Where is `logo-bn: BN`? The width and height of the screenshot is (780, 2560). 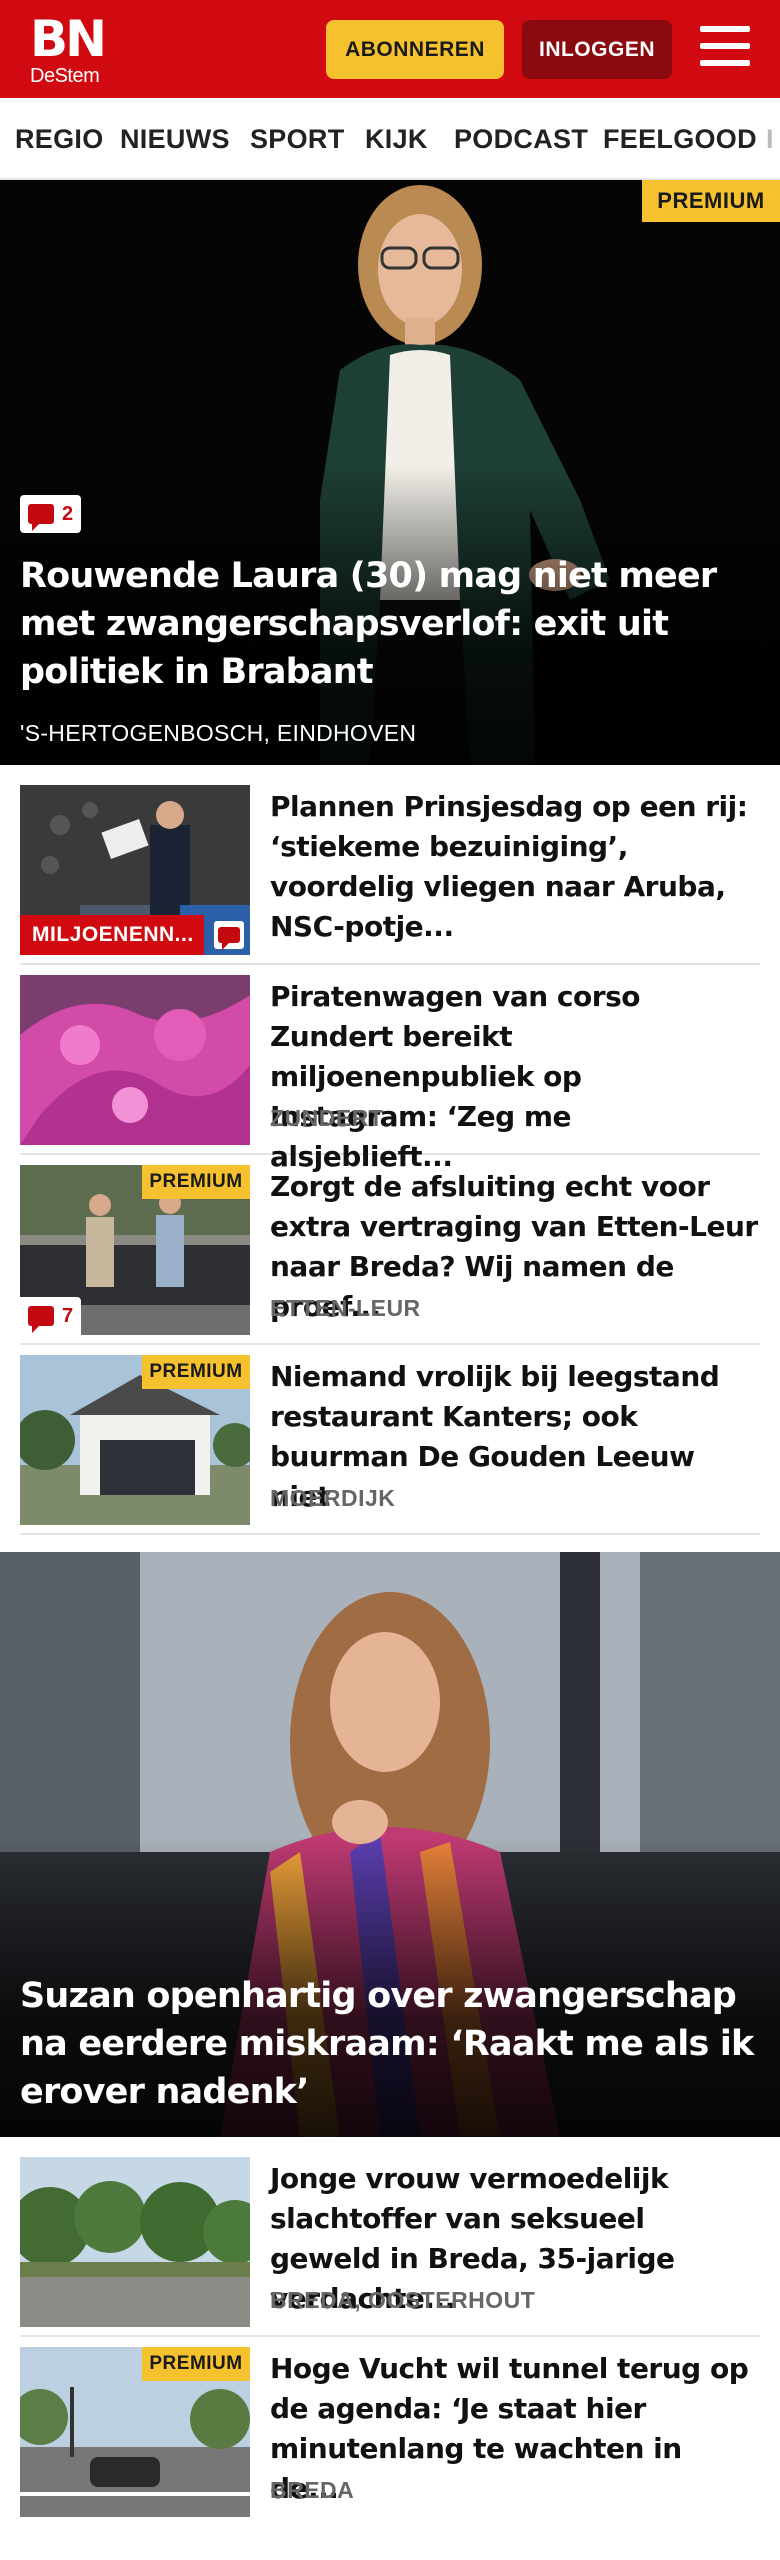 logo-bn: BN is located at coordinates (68, 39).